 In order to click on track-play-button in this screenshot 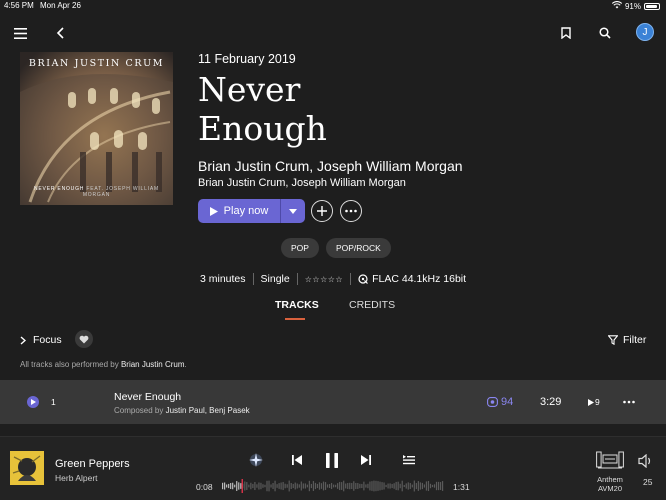, I will do `click(33, 402)`.